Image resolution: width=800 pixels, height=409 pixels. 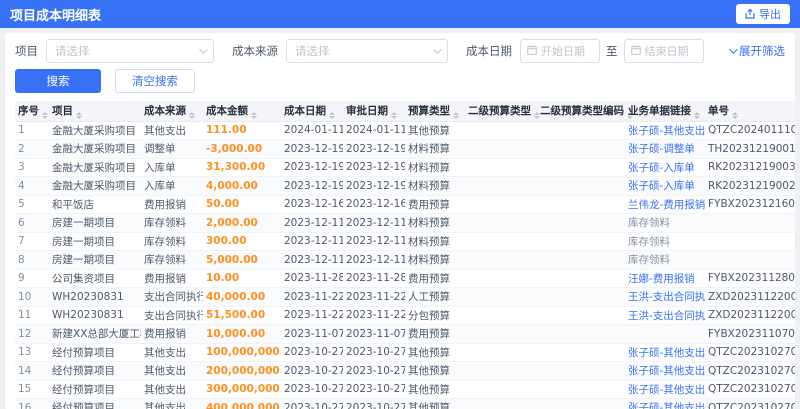 I want to click on export-button: 导出, so click(x=763, y=14).